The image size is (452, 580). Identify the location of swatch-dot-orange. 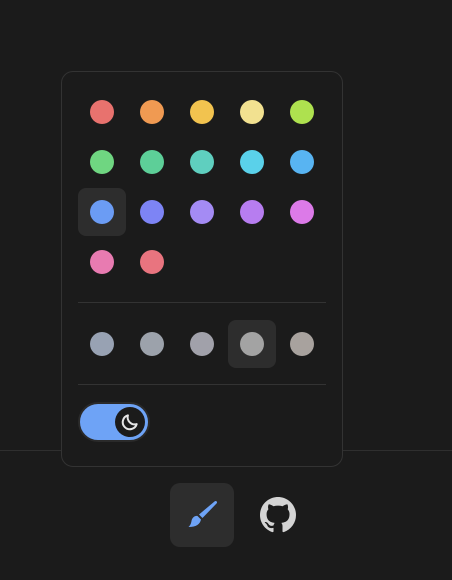
(152, 112).